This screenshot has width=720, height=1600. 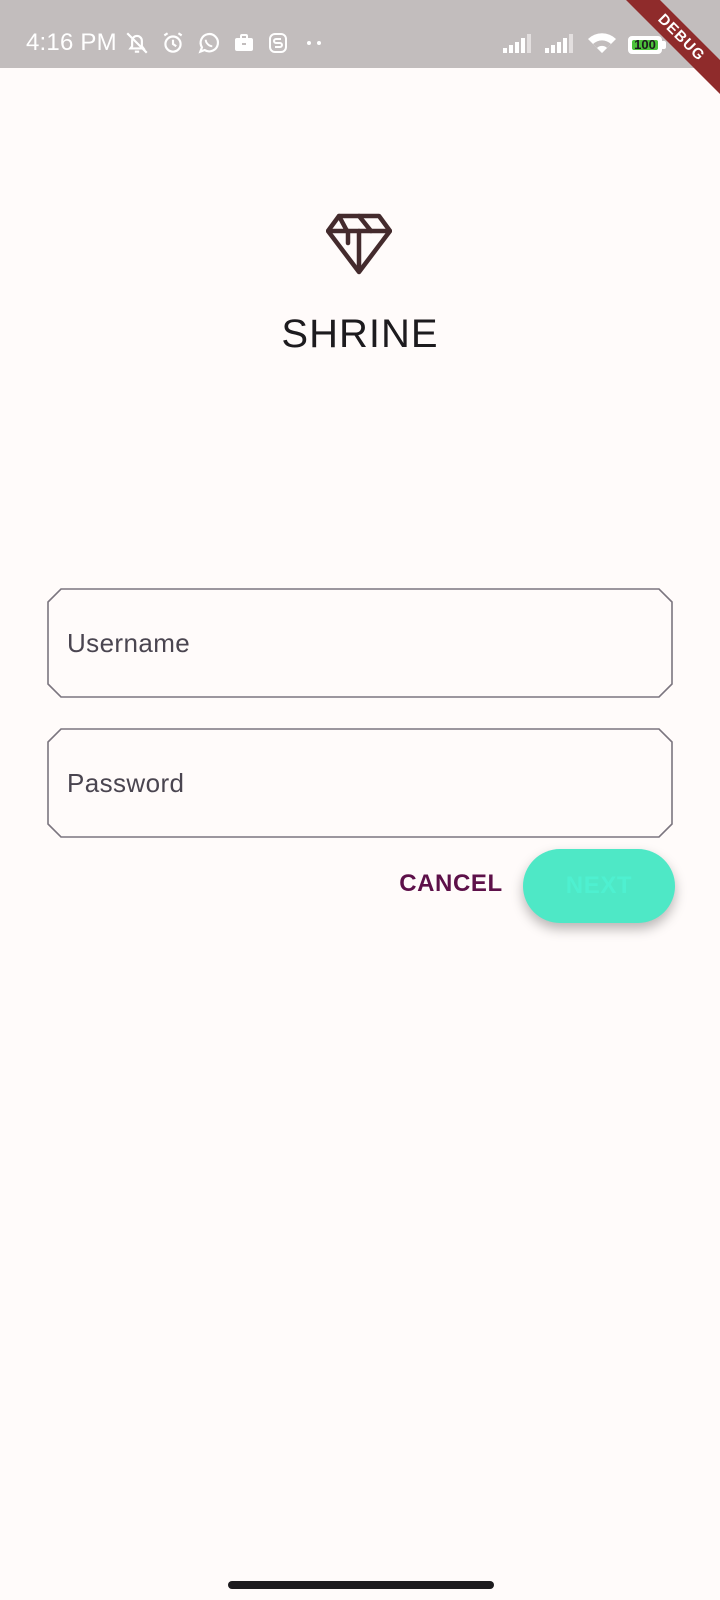 I want to click on status-icons-right: 100, so click(x=585, y=45).